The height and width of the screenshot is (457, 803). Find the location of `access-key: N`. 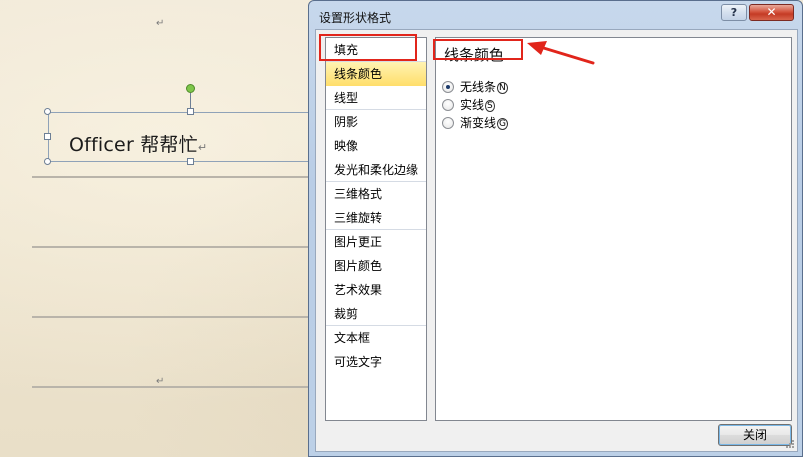

access-key: N is located at coordinates (502, 88).